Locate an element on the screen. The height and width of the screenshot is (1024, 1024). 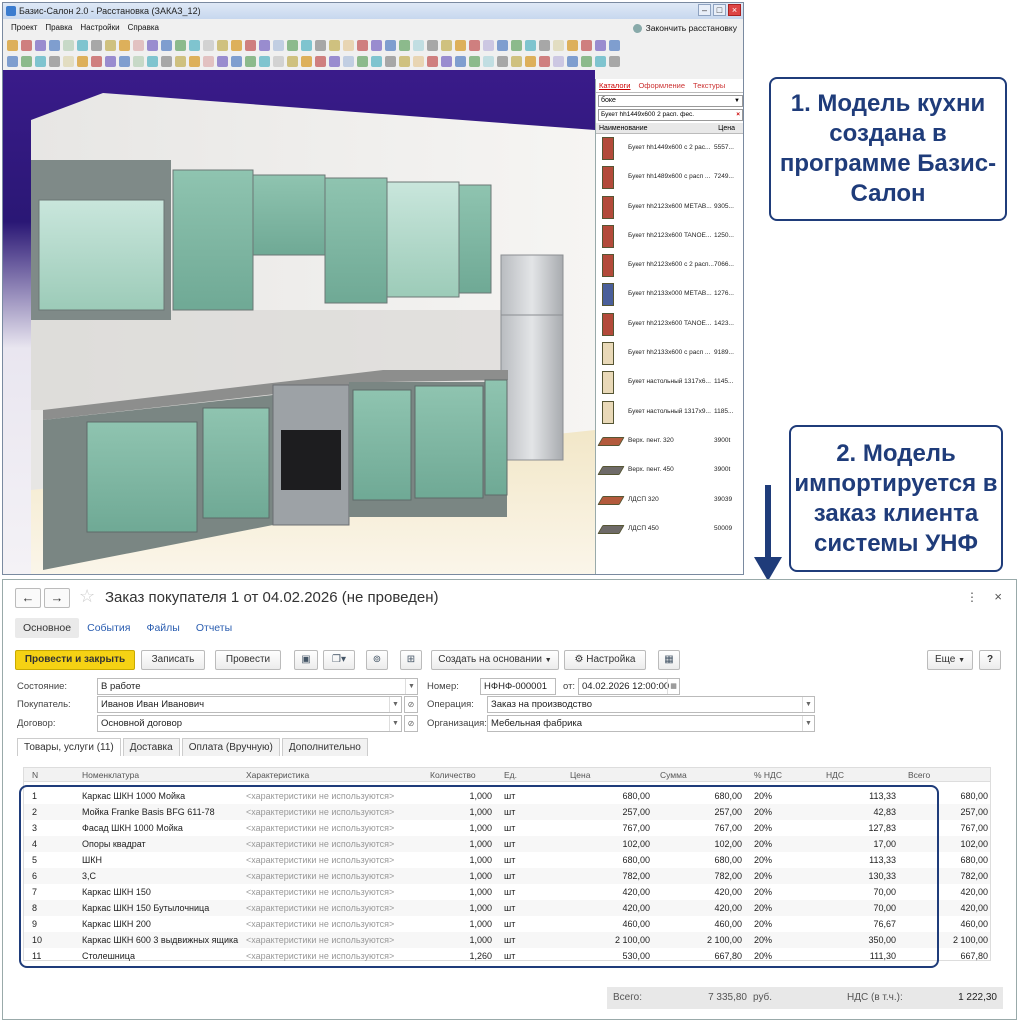
post-button: Провести is located at coordinates (248, 660).